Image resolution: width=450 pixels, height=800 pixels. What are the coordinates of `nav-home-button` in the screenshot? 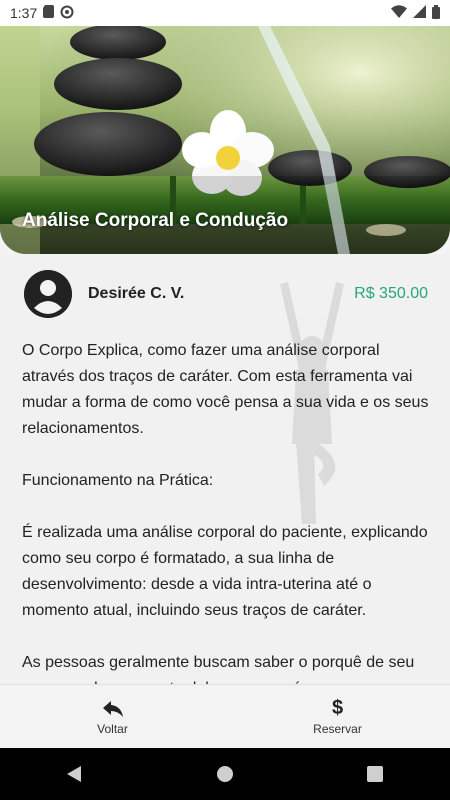 It's located at (225, 774).